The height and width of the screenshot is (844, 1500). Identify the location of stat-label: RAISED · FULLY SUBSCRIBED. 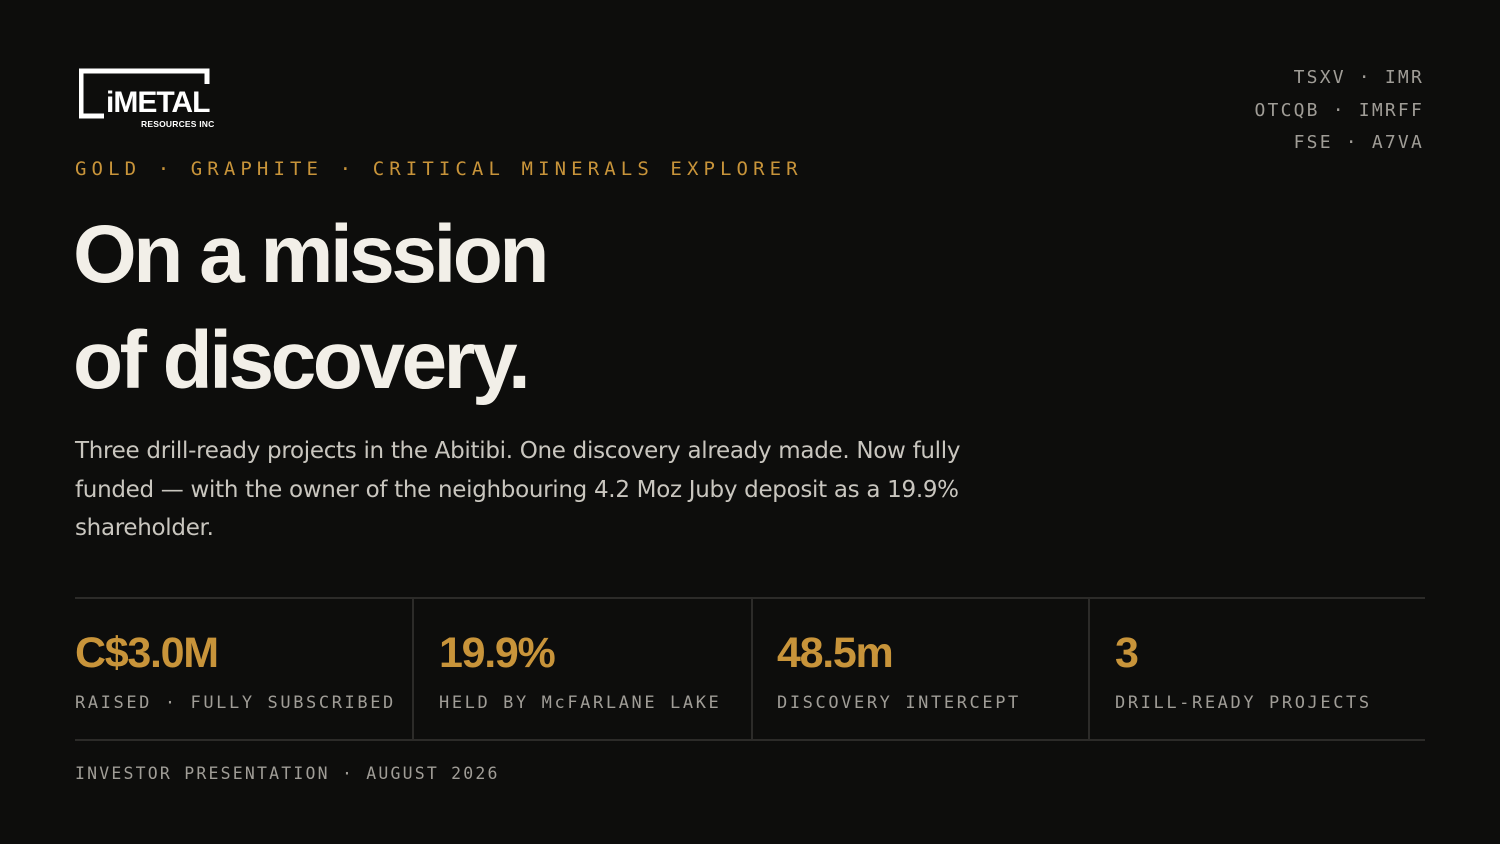
(235, 703).